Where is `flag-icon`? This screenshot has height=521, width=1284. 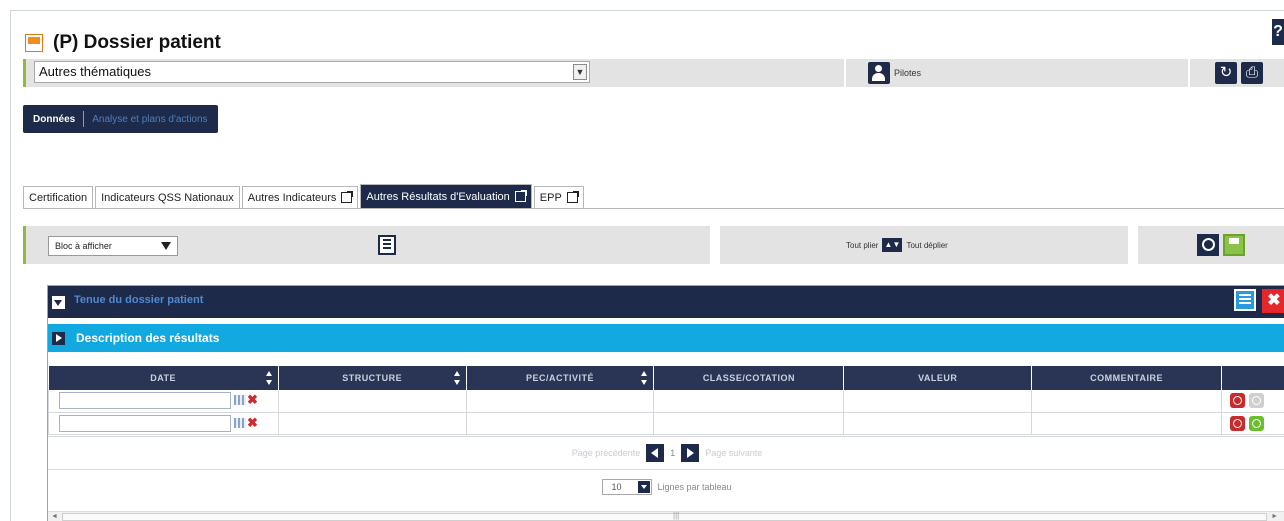
flag-icon is located at coordinates (34, 43).